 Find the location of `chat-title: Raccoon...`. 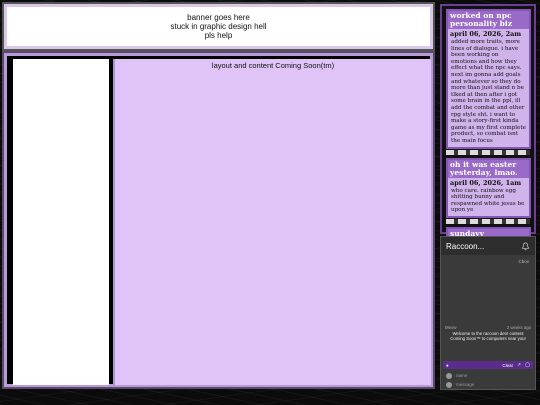

chat-title: Raccoon... is located at coordinates (465, 246).